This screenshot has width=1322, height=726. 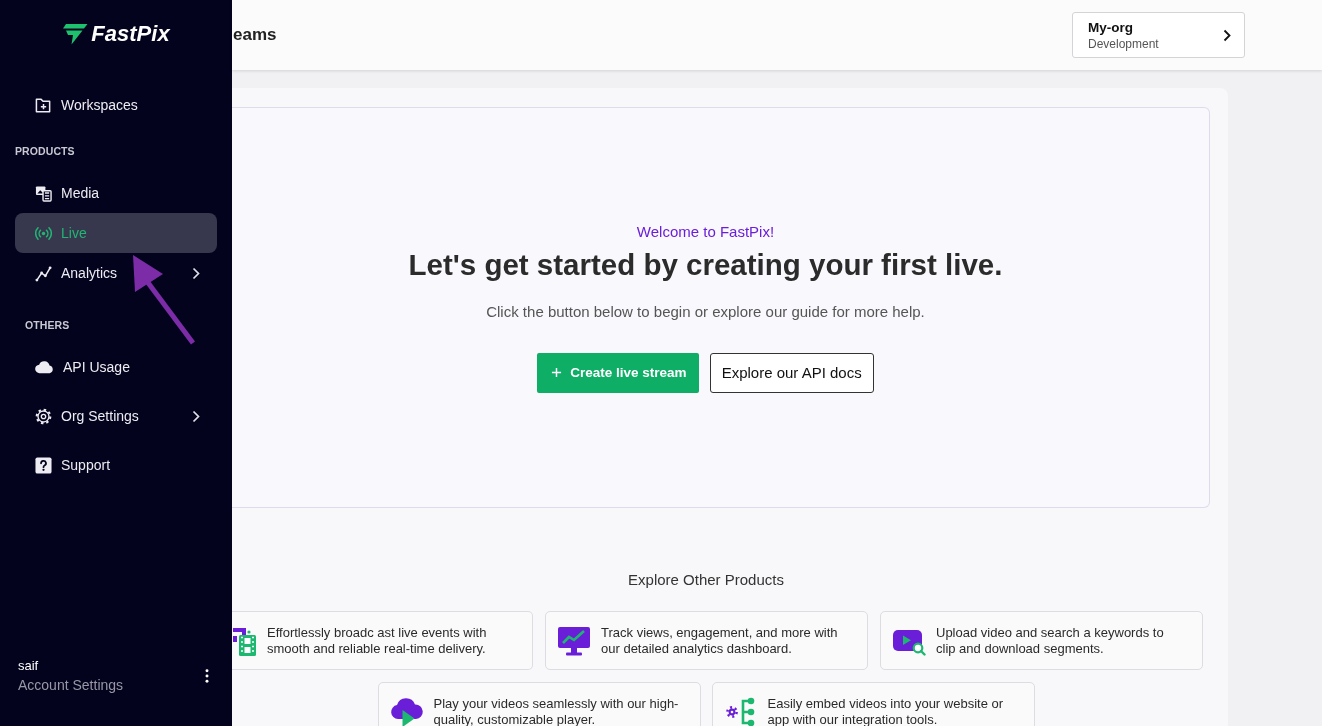 I want to click on product-card: Effortlessly broadc ast live events with smooth and reliable real-time delivery., so click(x=382, y=640).